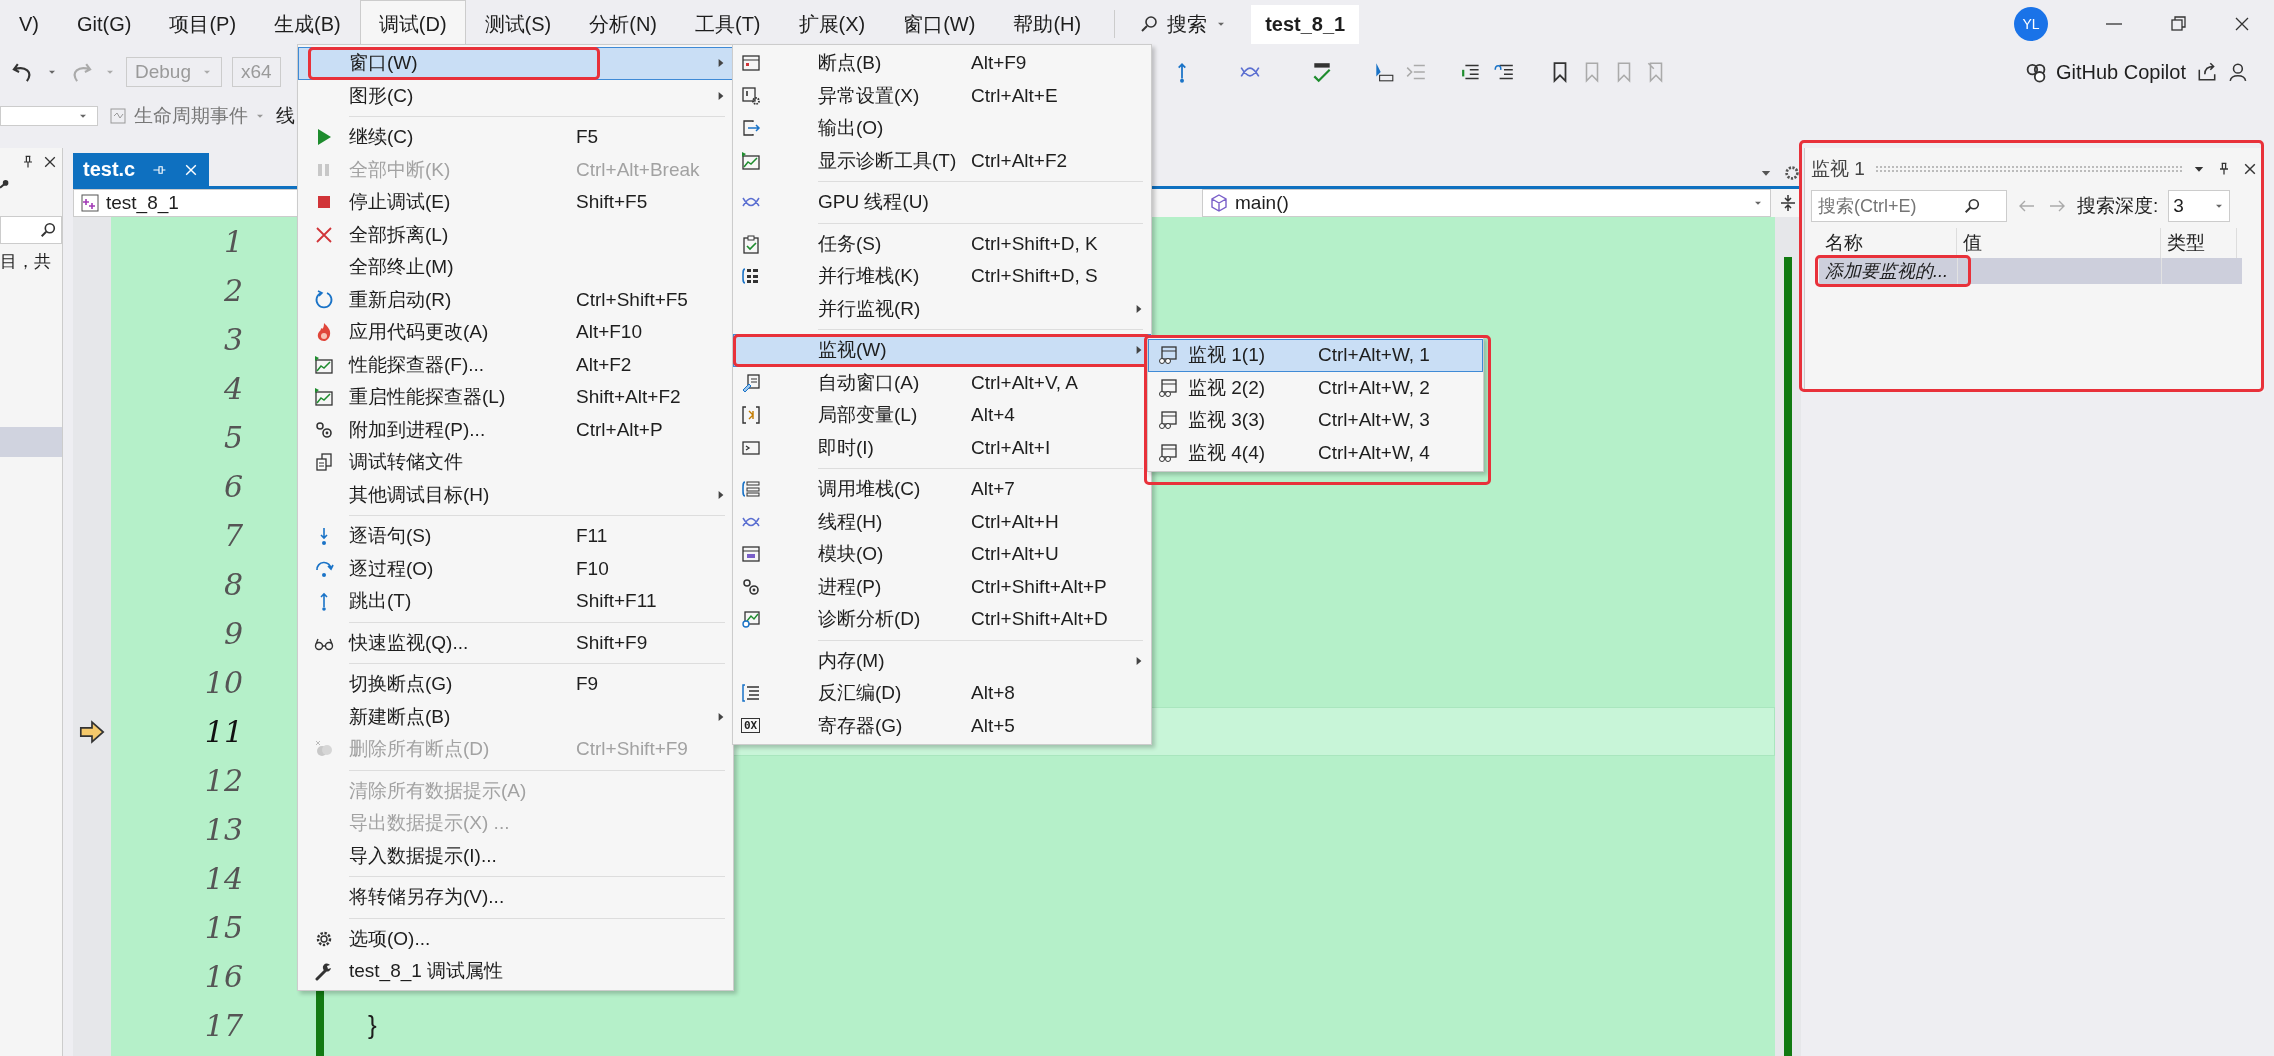 This screenshot has width=2274, height=1056. What do you see at coordinates (515, 536) in the screenshot?
I see `menu-item: 逐语句(S) F11` at bounding box center [515, 536].